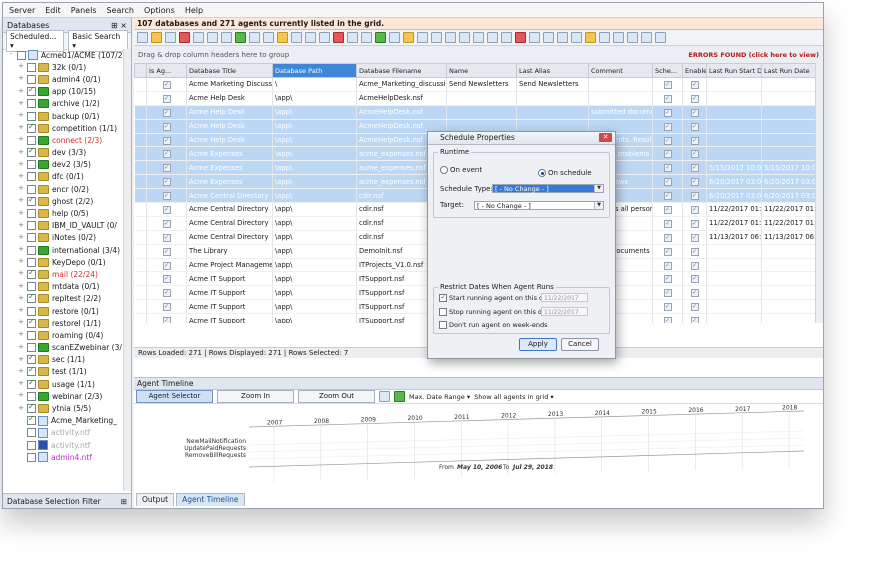 Image resolution: width=881 pixels, height=580 pixels. What do you see at coordinates (548, 188) in the screenshot?
I see `schedule-type-select: [ - No Change - ] ▼` at bounding box center [548, 188].